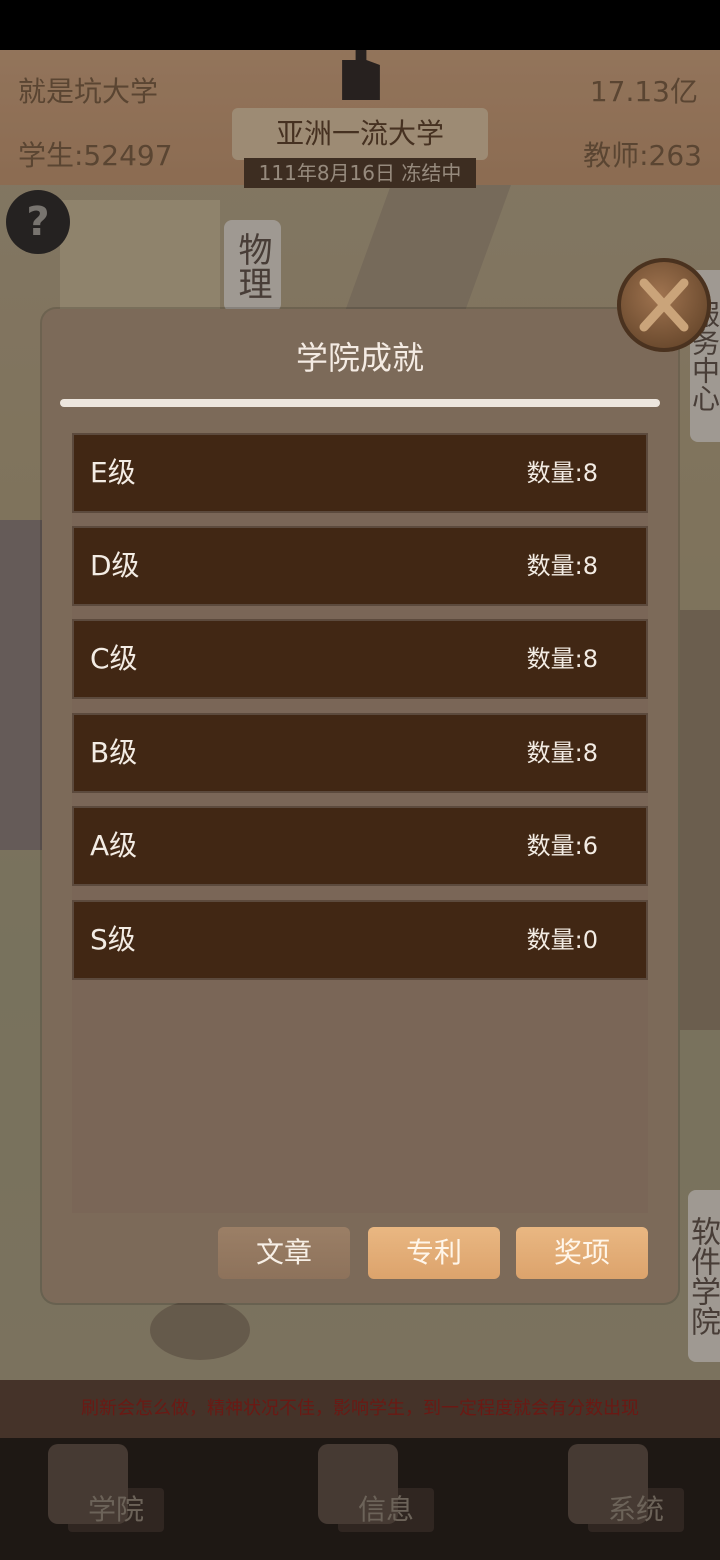 The width and height of the screenshot is (720, 1560). What do you see at coordinates (284, 1253) in the screenshot?
I see `tab-article: 文章` at bounding box center [284, 1253].